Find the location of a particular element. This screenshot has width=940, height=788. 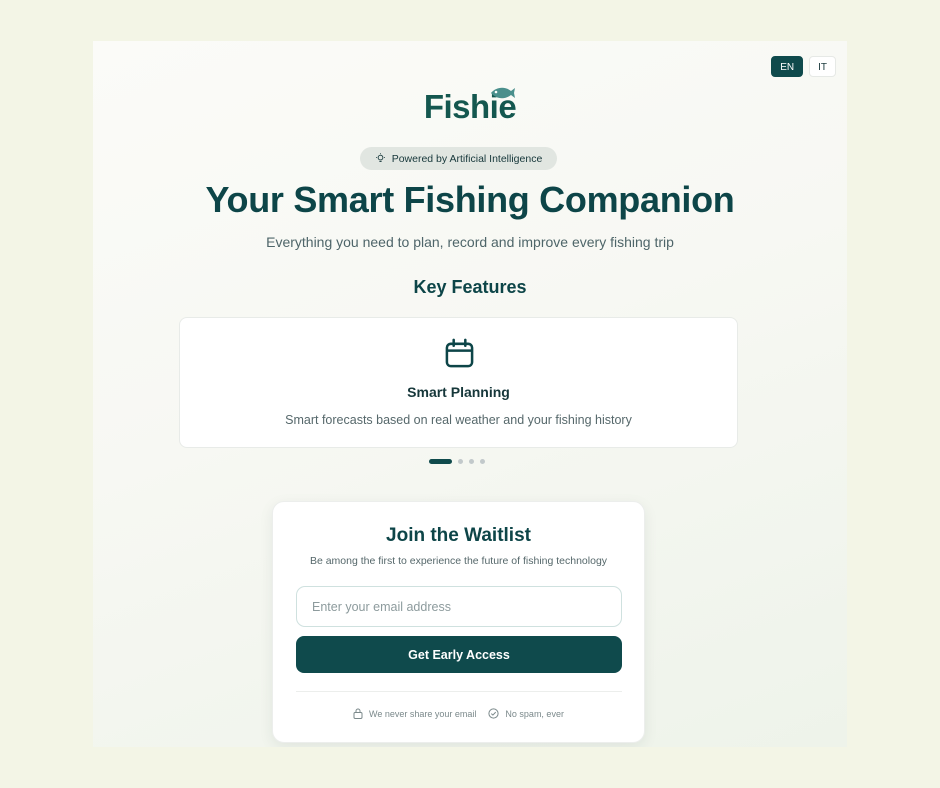

email-input is located at coordinates (459, 606).